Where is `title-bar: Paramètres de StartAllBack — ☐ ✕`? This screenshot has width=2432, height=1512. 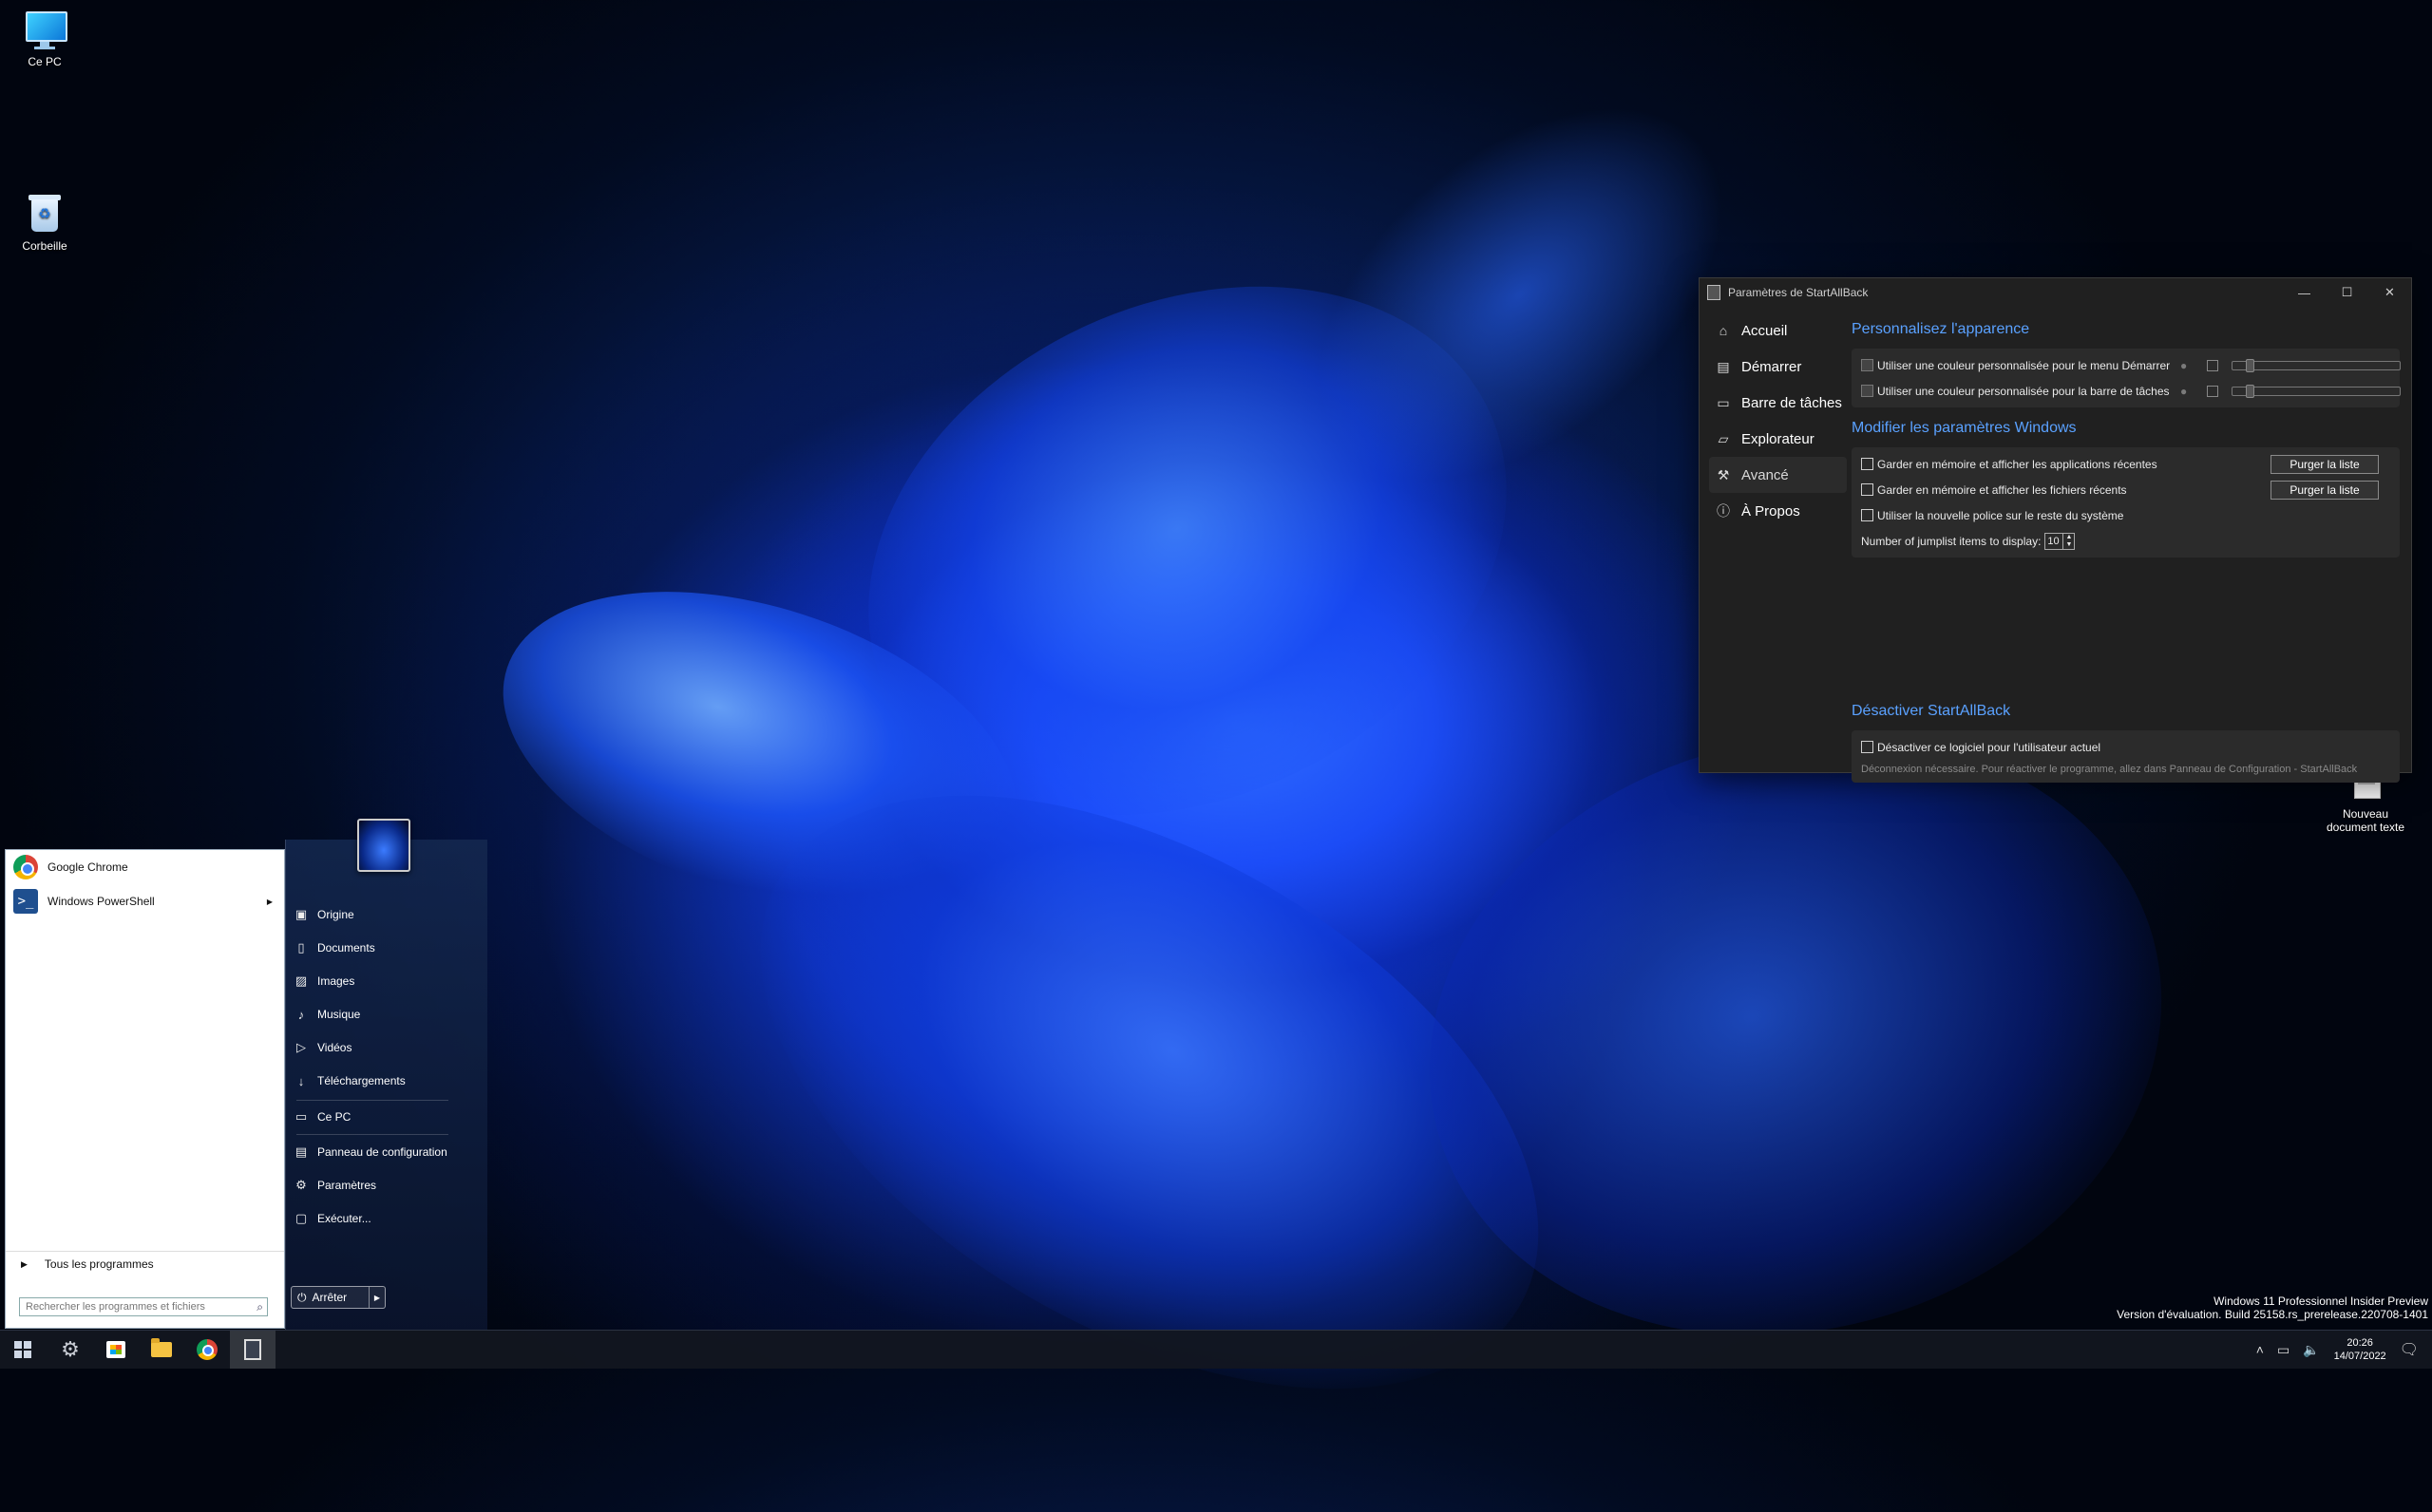
title-bar: Paramètres de StartAllBack — ☐ ✕ is located at coordinates (2055, 292).